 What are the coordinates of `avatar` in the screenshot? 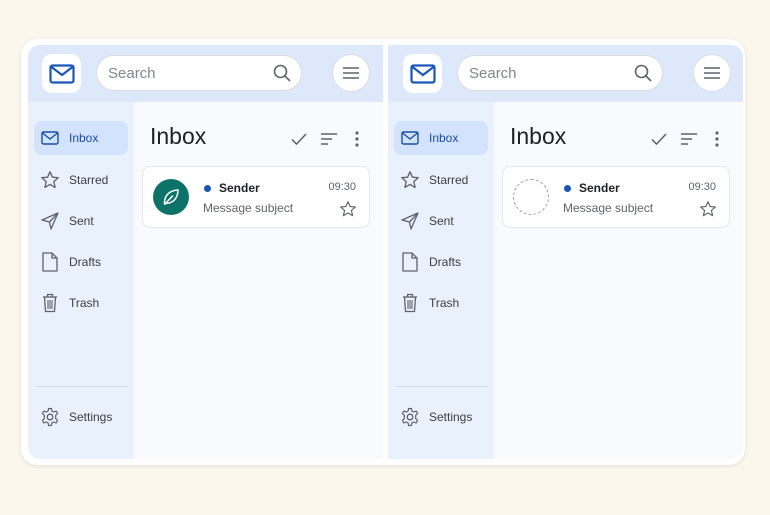 It's located at (171, 197).